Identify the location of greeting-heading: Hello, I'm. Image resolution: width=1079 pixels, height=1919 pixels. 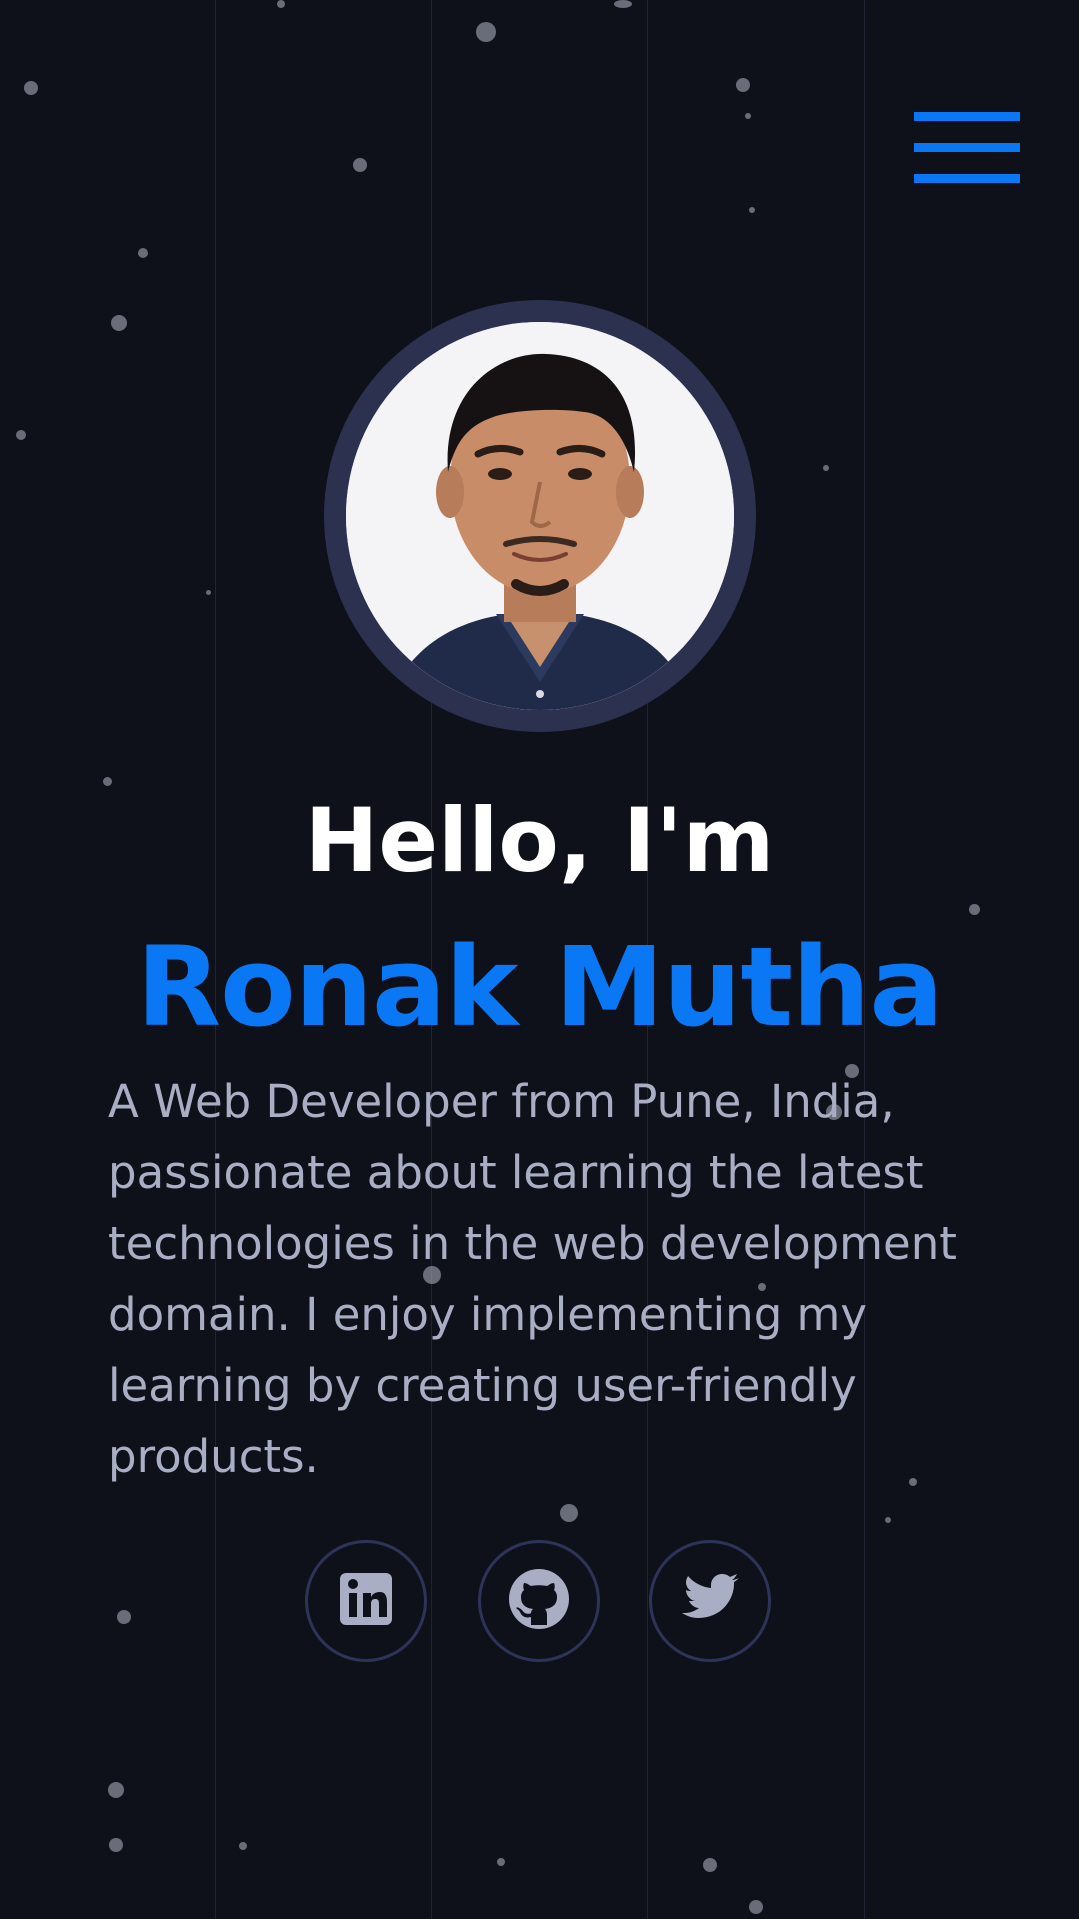
(539, 840).